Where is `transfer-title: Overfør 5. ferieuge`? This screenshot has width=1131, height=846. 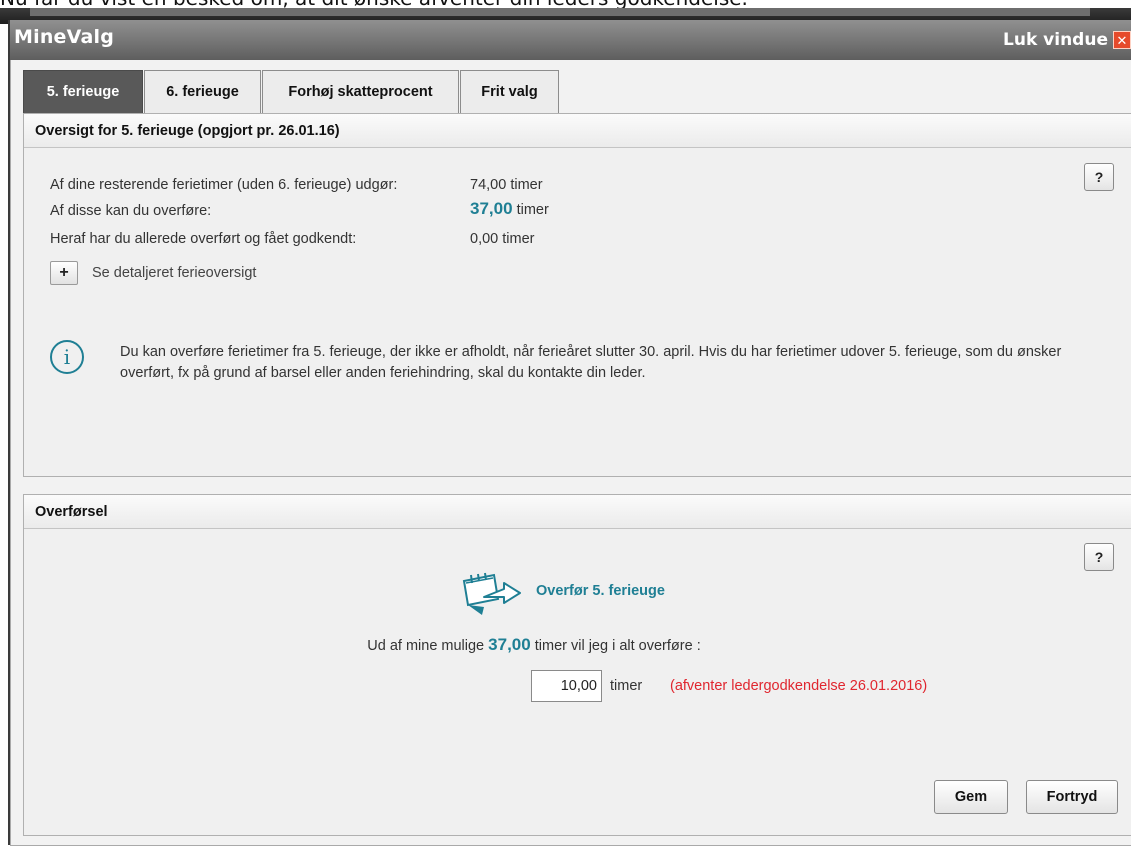
transfer-title: Overfør 5. ferieuge is located at coordinates (600, 591).